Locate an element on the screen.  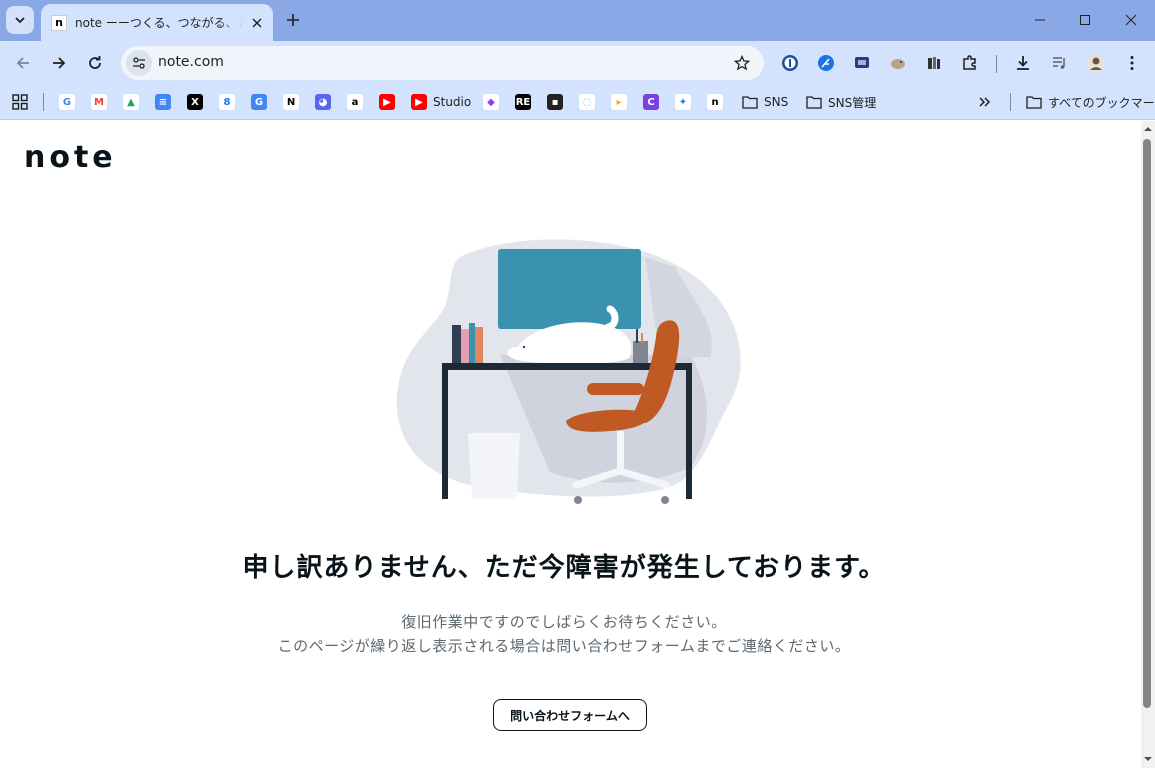
bookmark-ext-c: C is located at coordinates (651, 102).